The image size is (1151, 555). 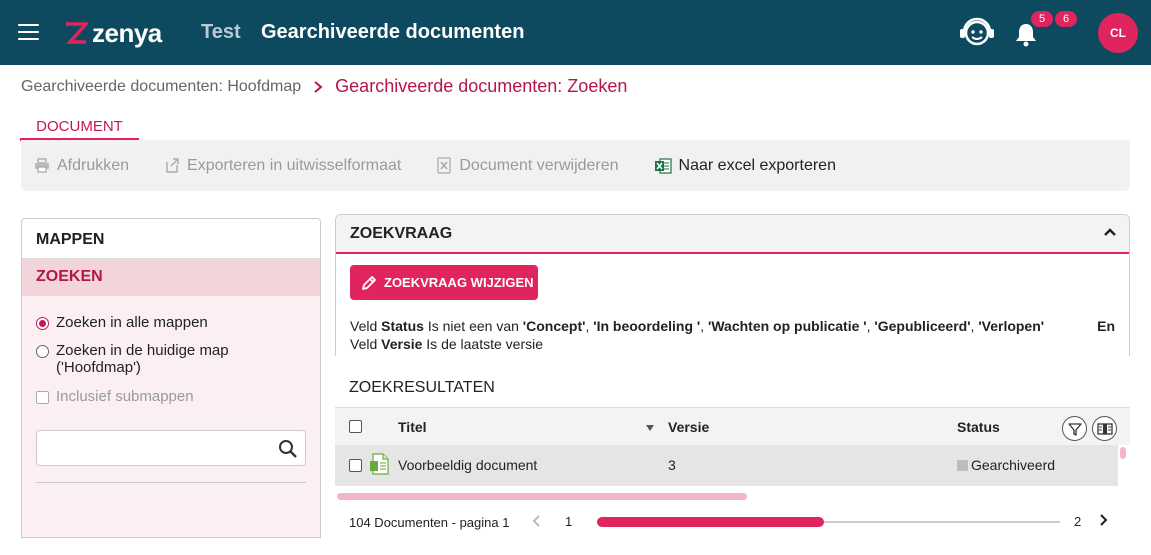 I want to click on checkbox, so click(x=42, y=397).